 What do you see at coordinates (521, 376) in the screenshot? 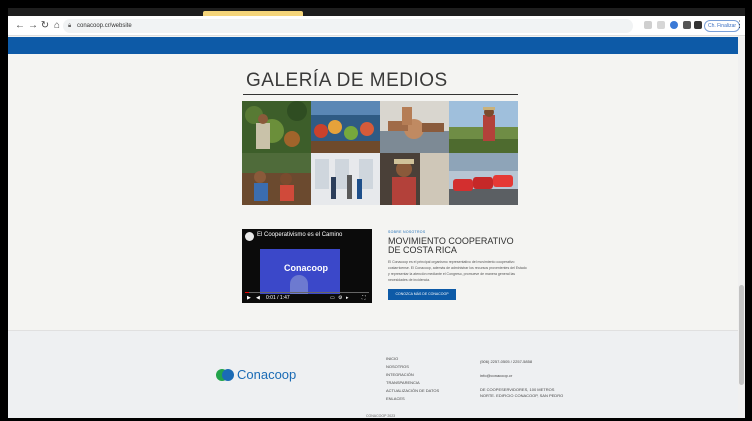
I see `contact-email: info@conacoop.cr` at bounding box center [521, 376].